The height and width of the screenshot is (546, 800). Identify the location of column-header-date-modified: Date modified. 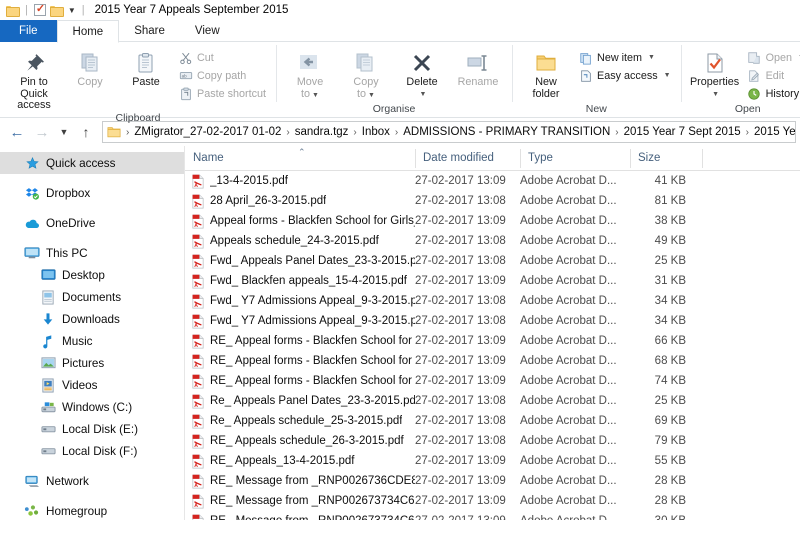
(467, 158).